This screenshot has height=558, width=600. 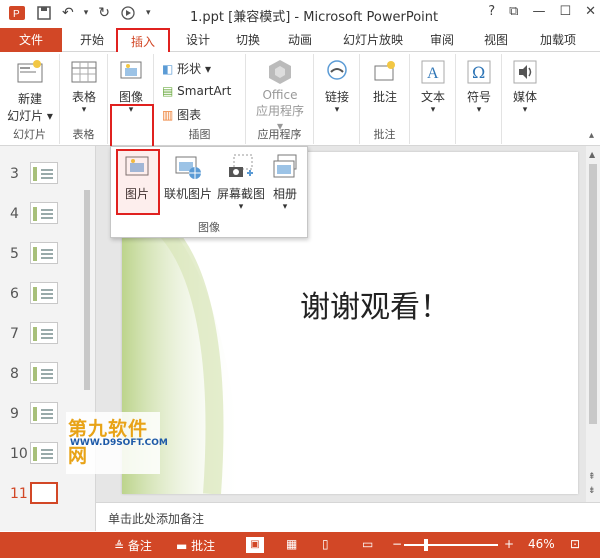 I want to click on media-button: 媒体 ▾, so click(x=525, y=86).